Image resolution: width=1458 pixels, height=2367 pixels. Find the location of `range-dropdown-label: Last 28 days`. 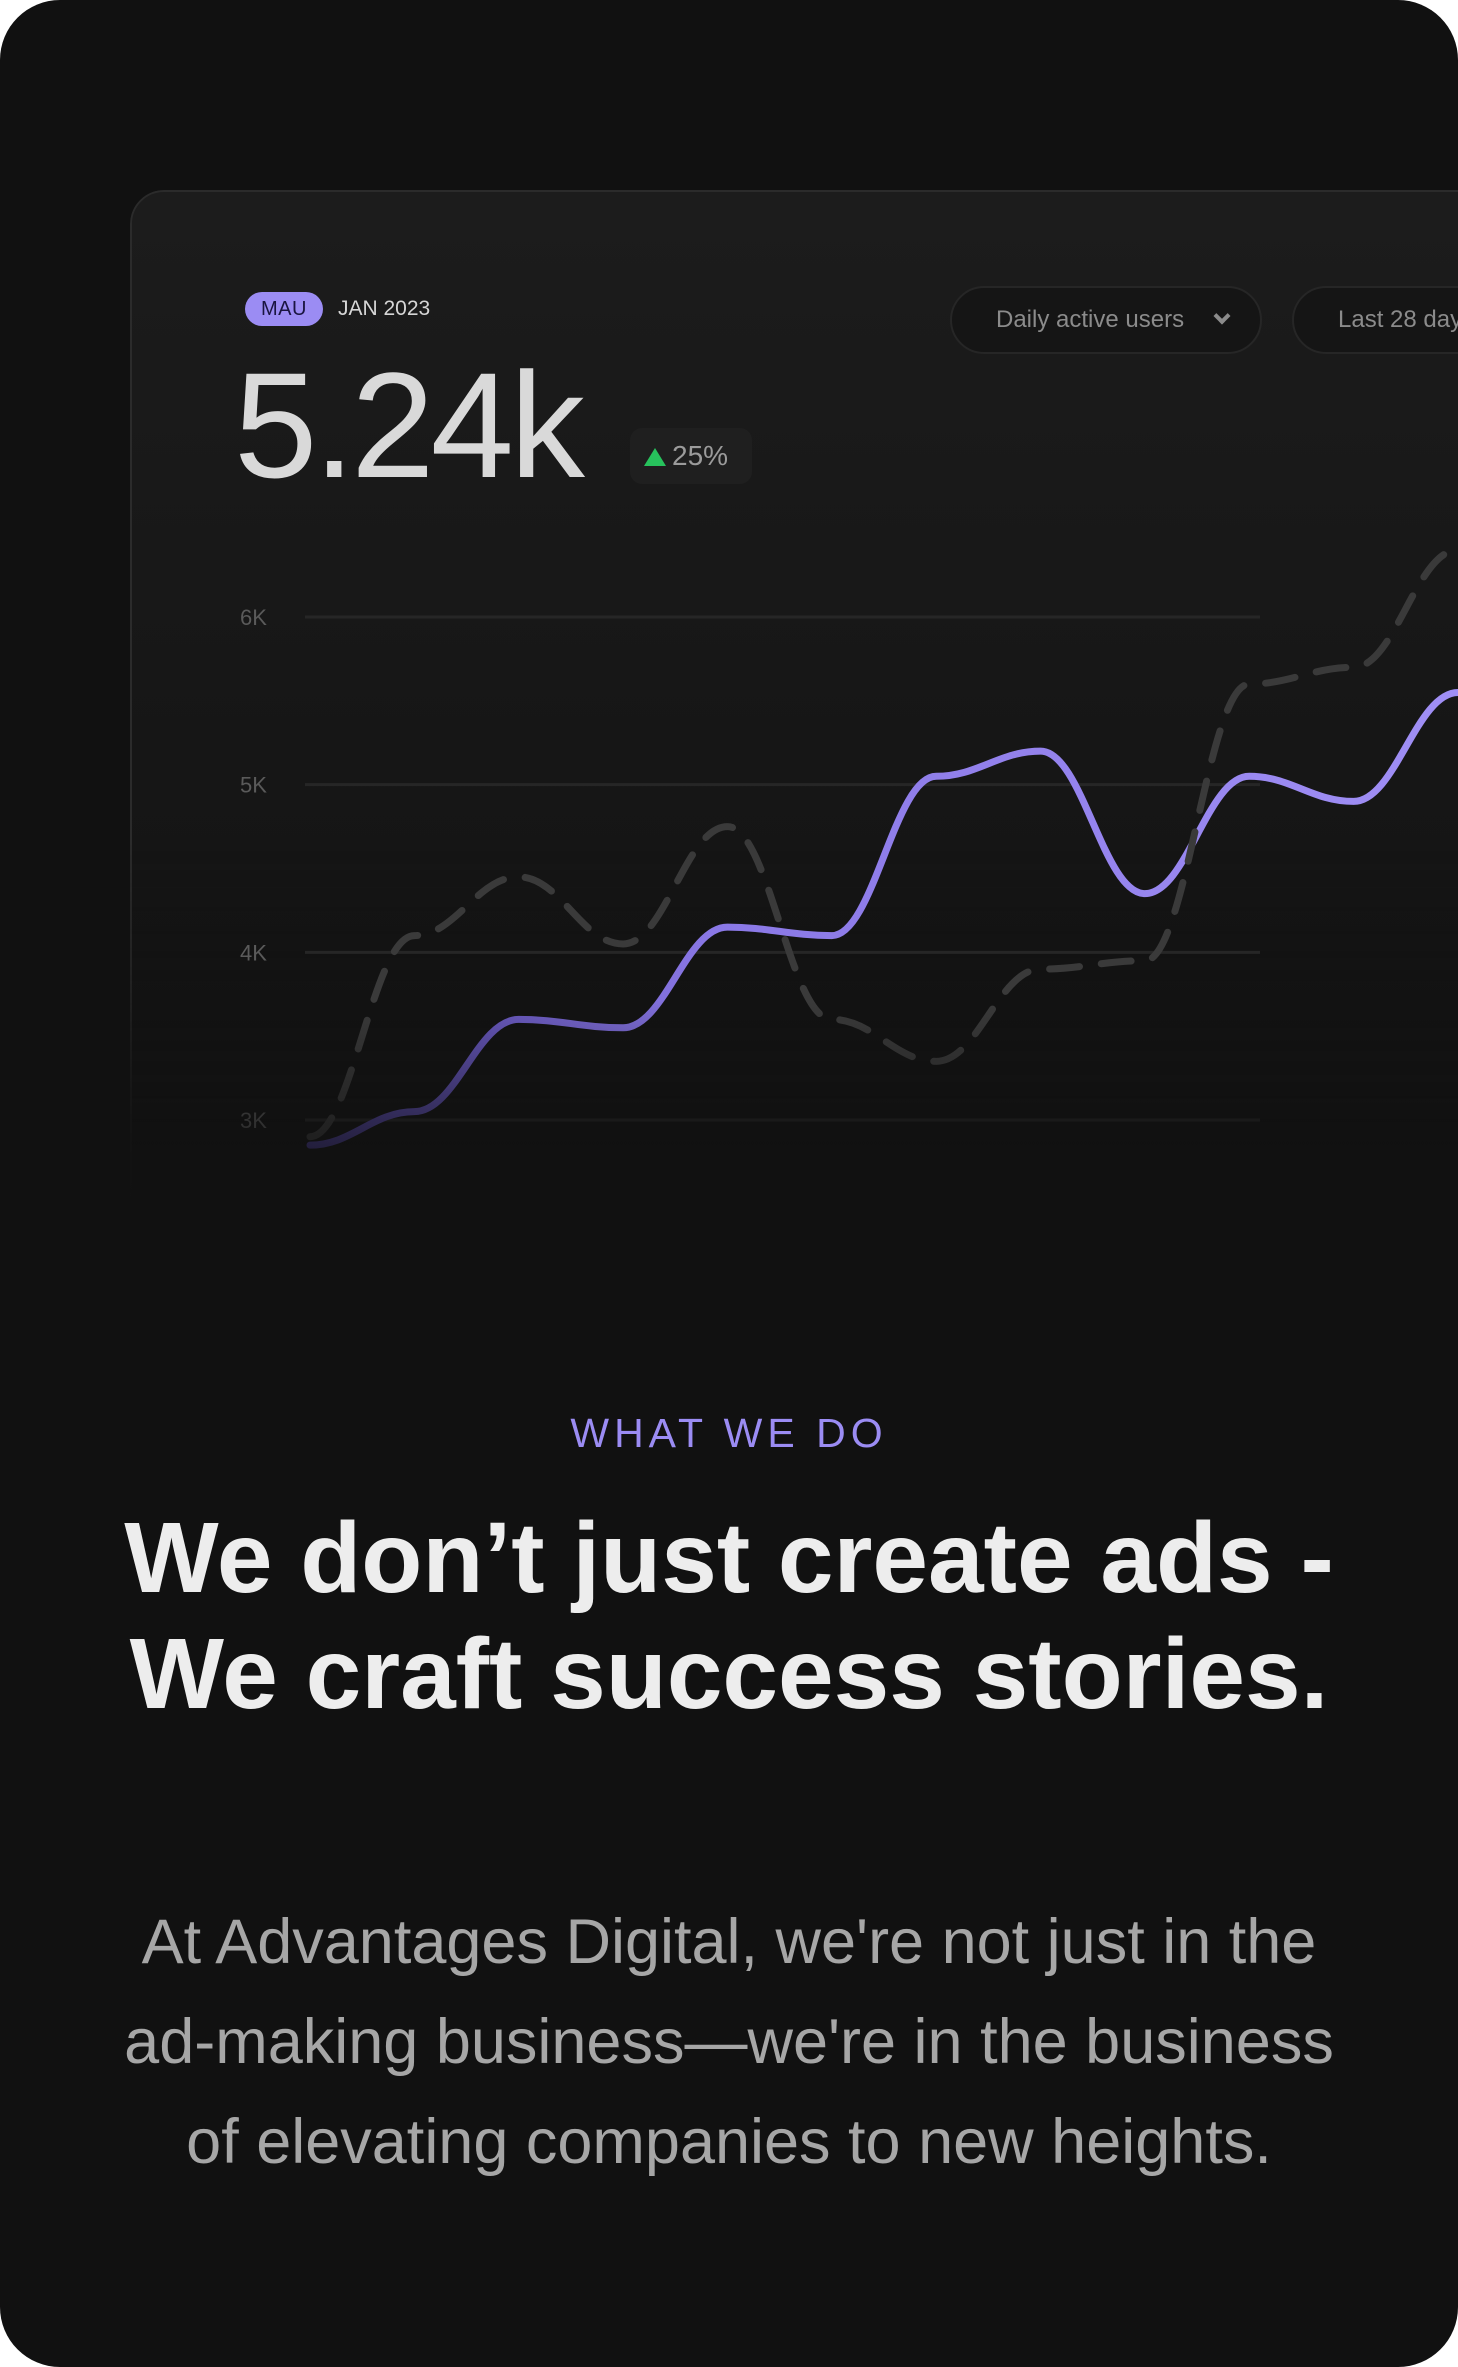

range-dropdown-label: Last 28 days is located at coordinates (1398, 319).